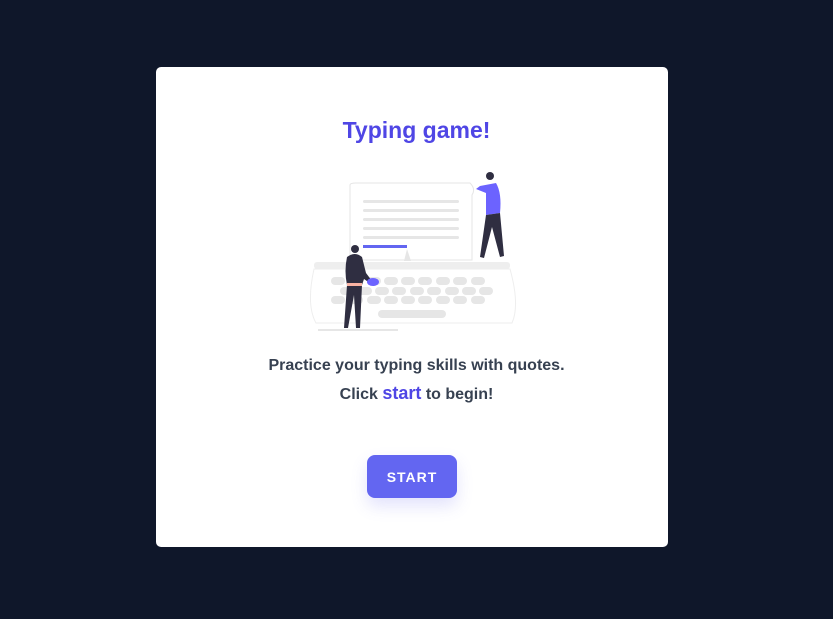  I want to click on description-line-1: Practice your typing skills with quotes., so click(416, 365).